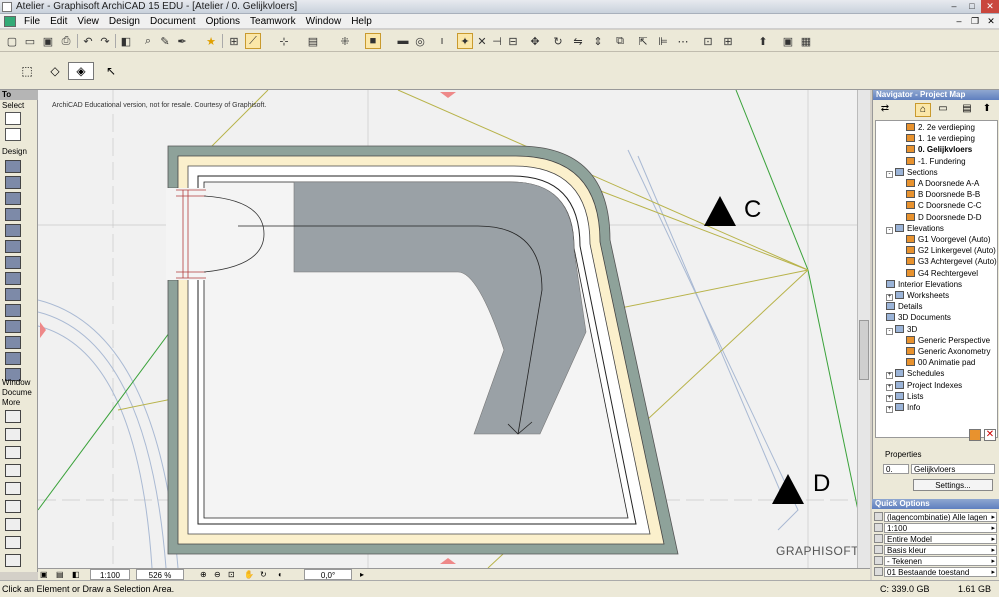 This screenshot has width=999, height=597. What do you see at coordinates (328, 574) in the screenshot?
I see `orientation-field: 0,0°` at bounding box center [328, 574].